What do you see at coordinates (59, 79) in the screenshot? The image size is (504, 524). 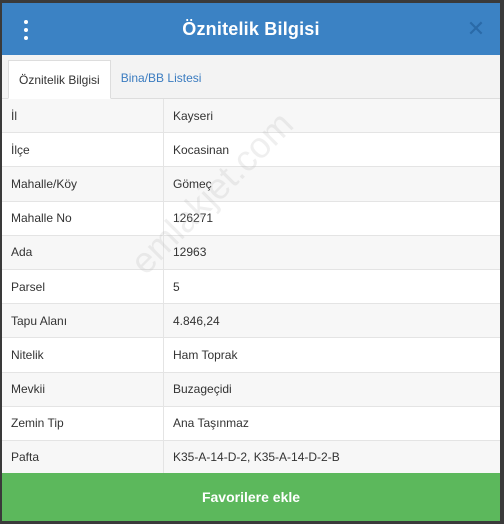 I see `tab-attribute-info: Öznitelik Bilgisi` at bounding box center [59, 79].